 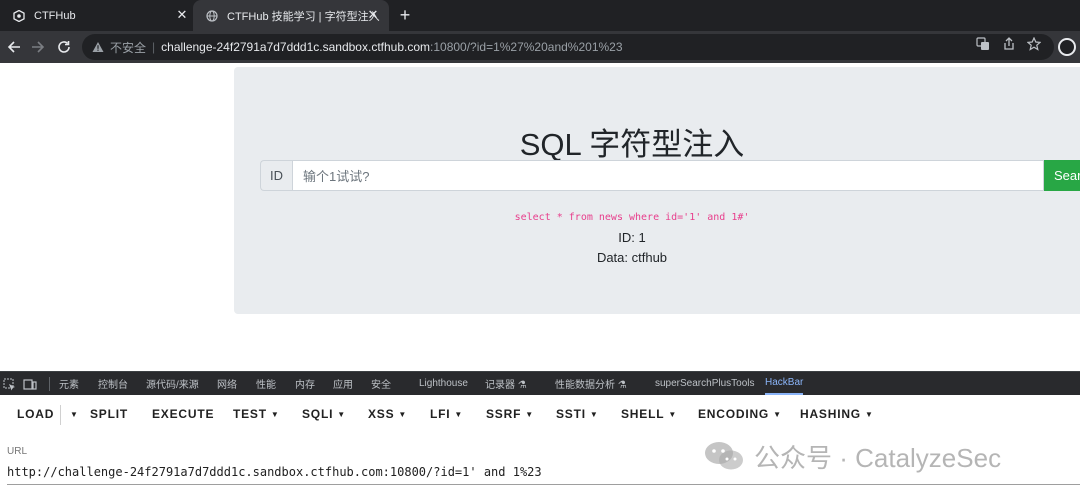 I want to click on split-button: SPLIT, so click(x=109, y=414).